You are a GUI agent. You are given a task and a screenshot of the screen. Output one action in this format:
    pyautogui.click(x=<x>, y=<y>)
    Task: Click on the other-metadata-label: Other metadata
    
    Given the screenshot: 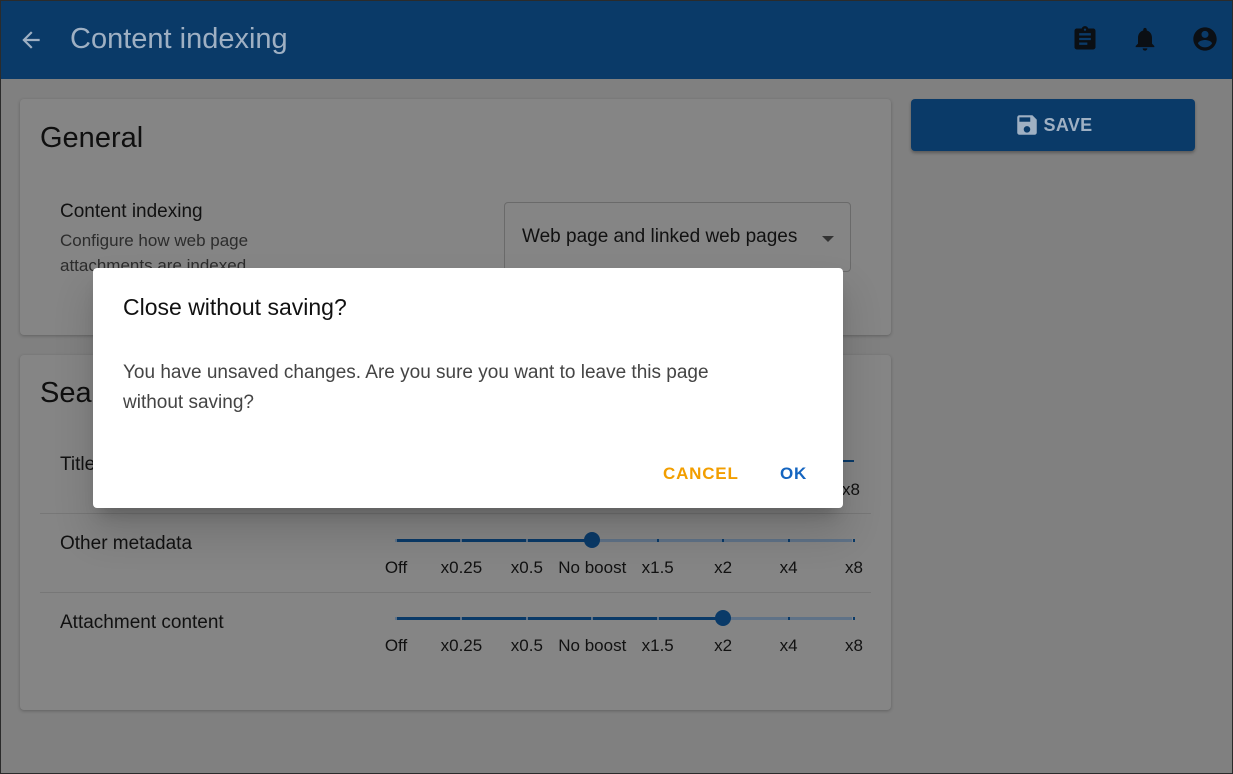 What is the action you would take?
    pyautogui.click(x=126, y=543)
    